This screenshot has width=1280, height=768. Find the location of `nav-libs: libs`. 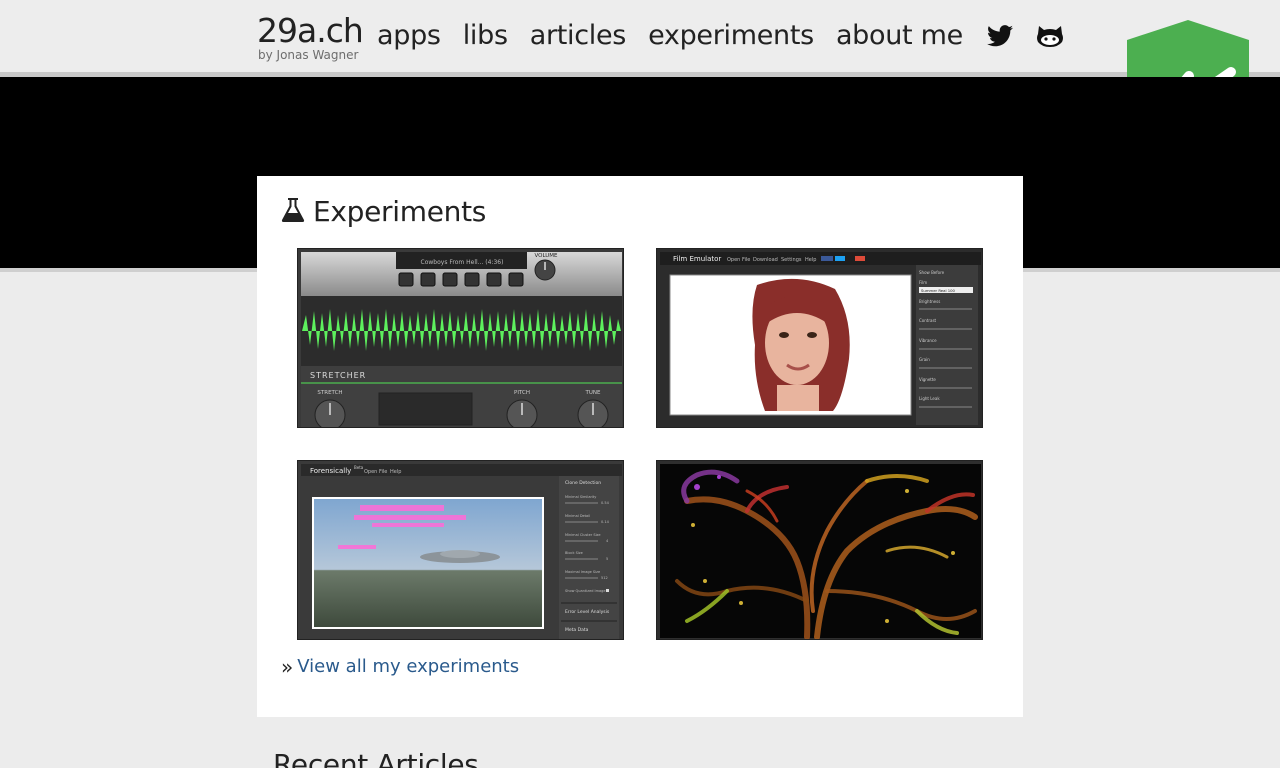

nav-libs: libs is located at coordinates (485, 36).